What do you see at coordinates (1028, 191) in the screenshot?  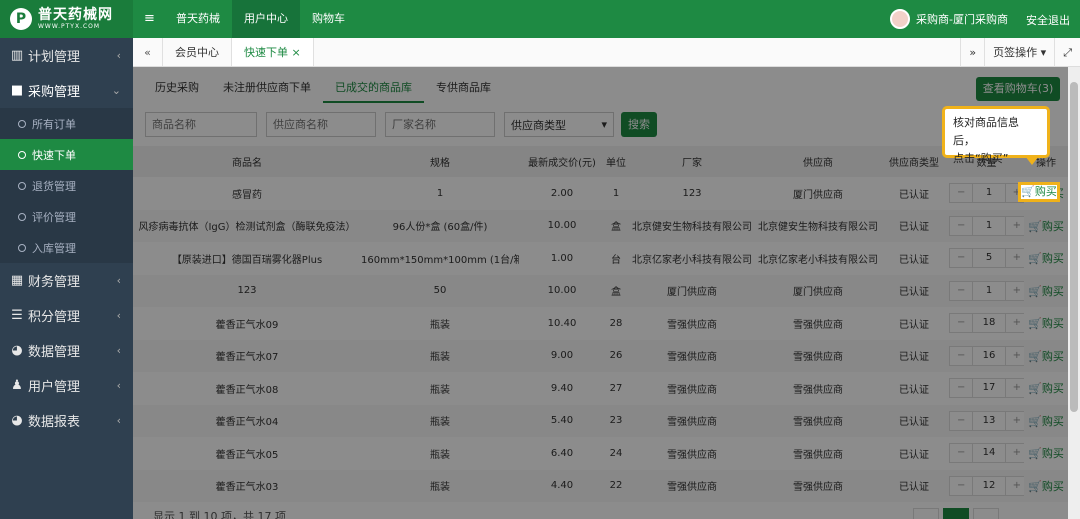 I see `cart-icon: 🛒` at bounding box center [1028, 191].